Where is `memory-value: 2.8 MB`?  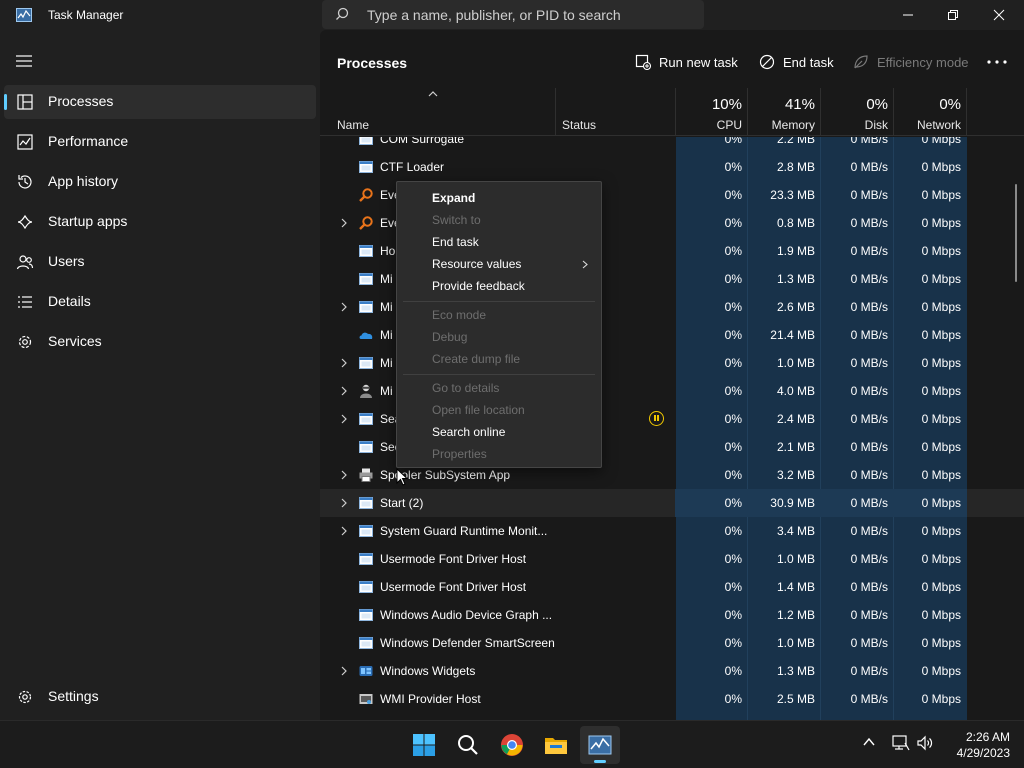 memory-value: 2.8 MB is located at coordinates (795, 167).